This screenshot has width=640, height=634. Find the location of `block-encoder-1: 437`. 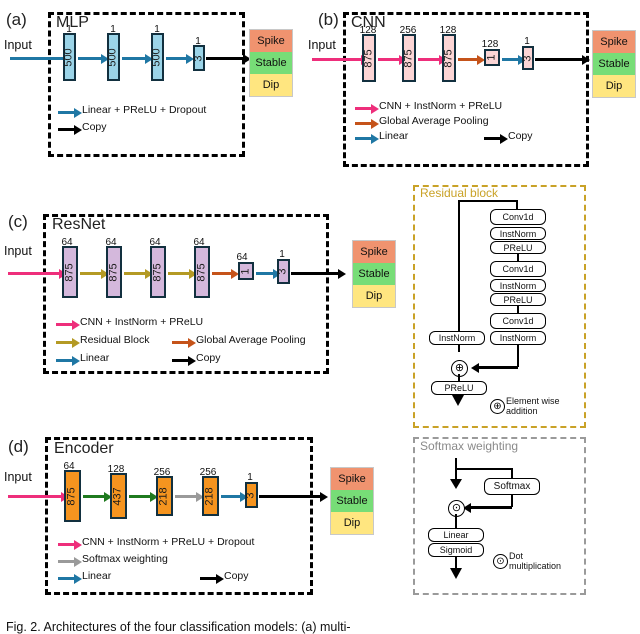

block-encoder-1: 437 is located at coordinates (118, 496).